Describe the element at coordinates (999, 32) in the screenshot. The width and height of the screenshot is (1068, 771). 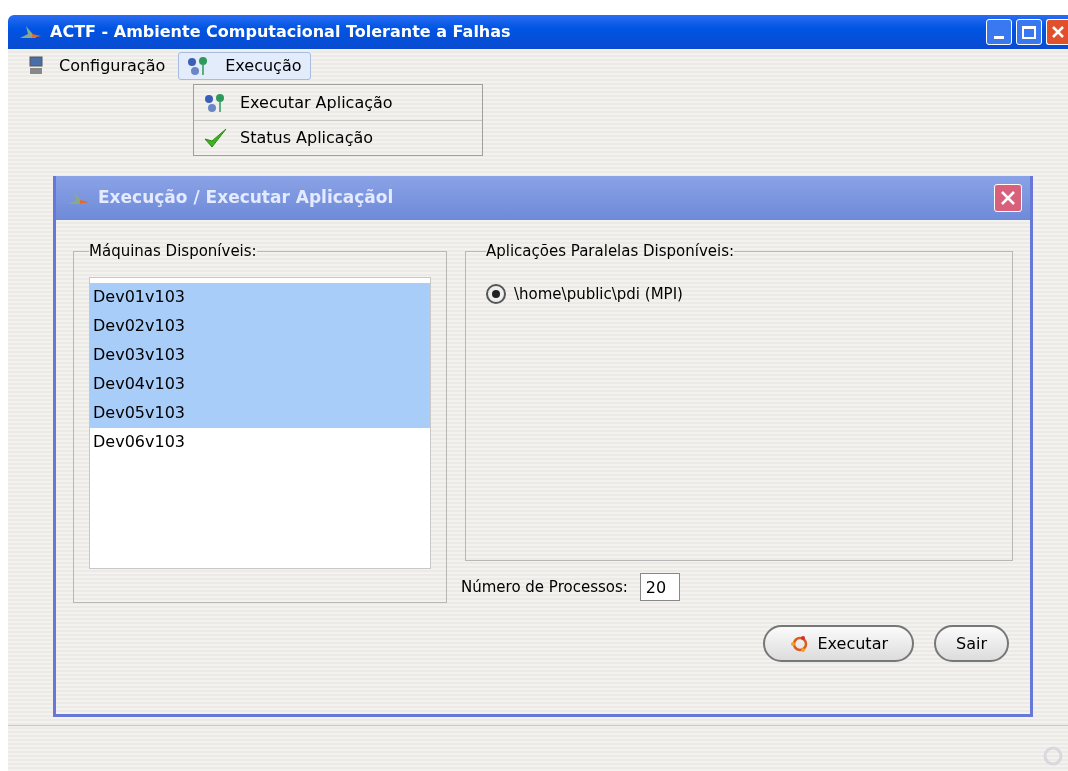
I see `minimize-button` at that location.